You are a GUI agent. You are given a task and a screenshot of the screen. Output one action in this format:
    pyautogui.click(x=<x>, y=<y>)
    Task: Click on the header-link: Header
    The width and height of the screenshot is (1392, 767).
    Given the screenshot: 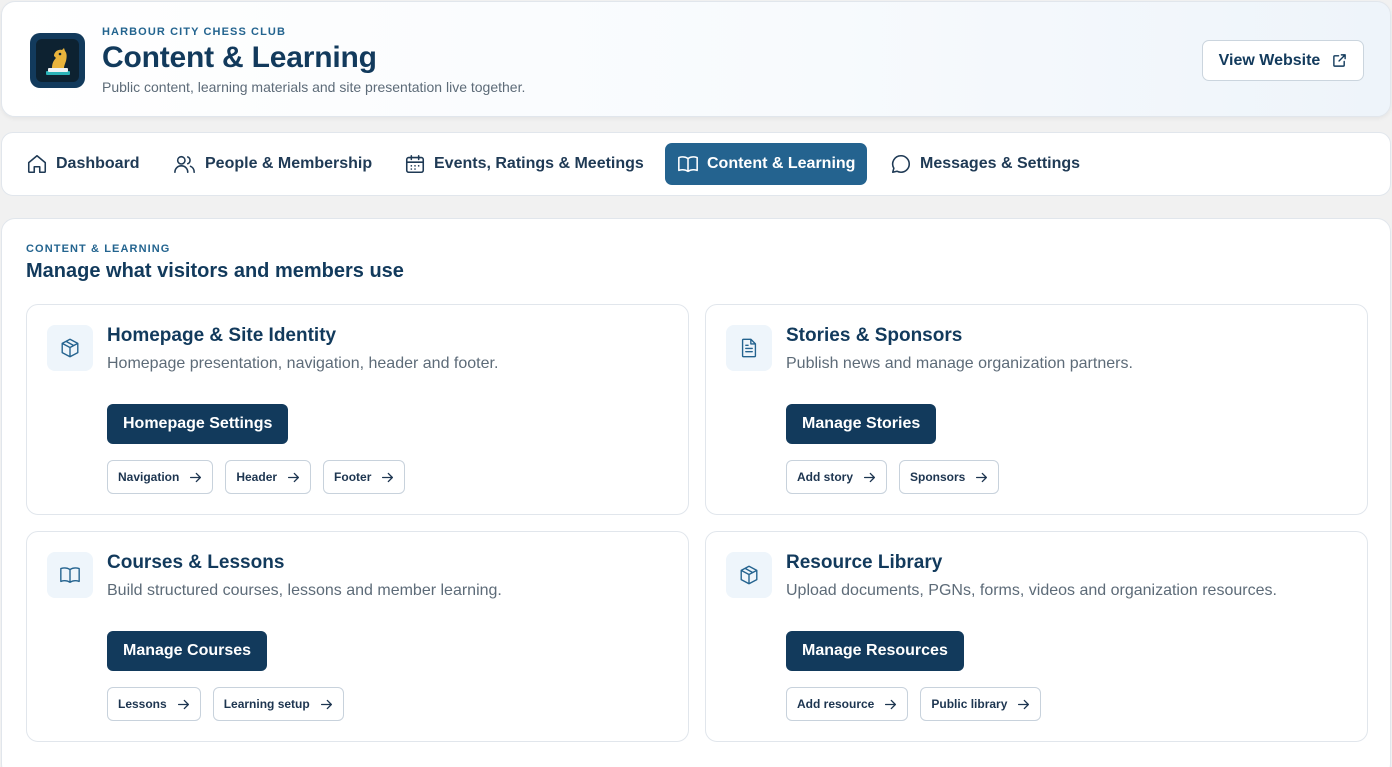 What is the action you would take?
    pyautogui.click(x=268, y=477)
    